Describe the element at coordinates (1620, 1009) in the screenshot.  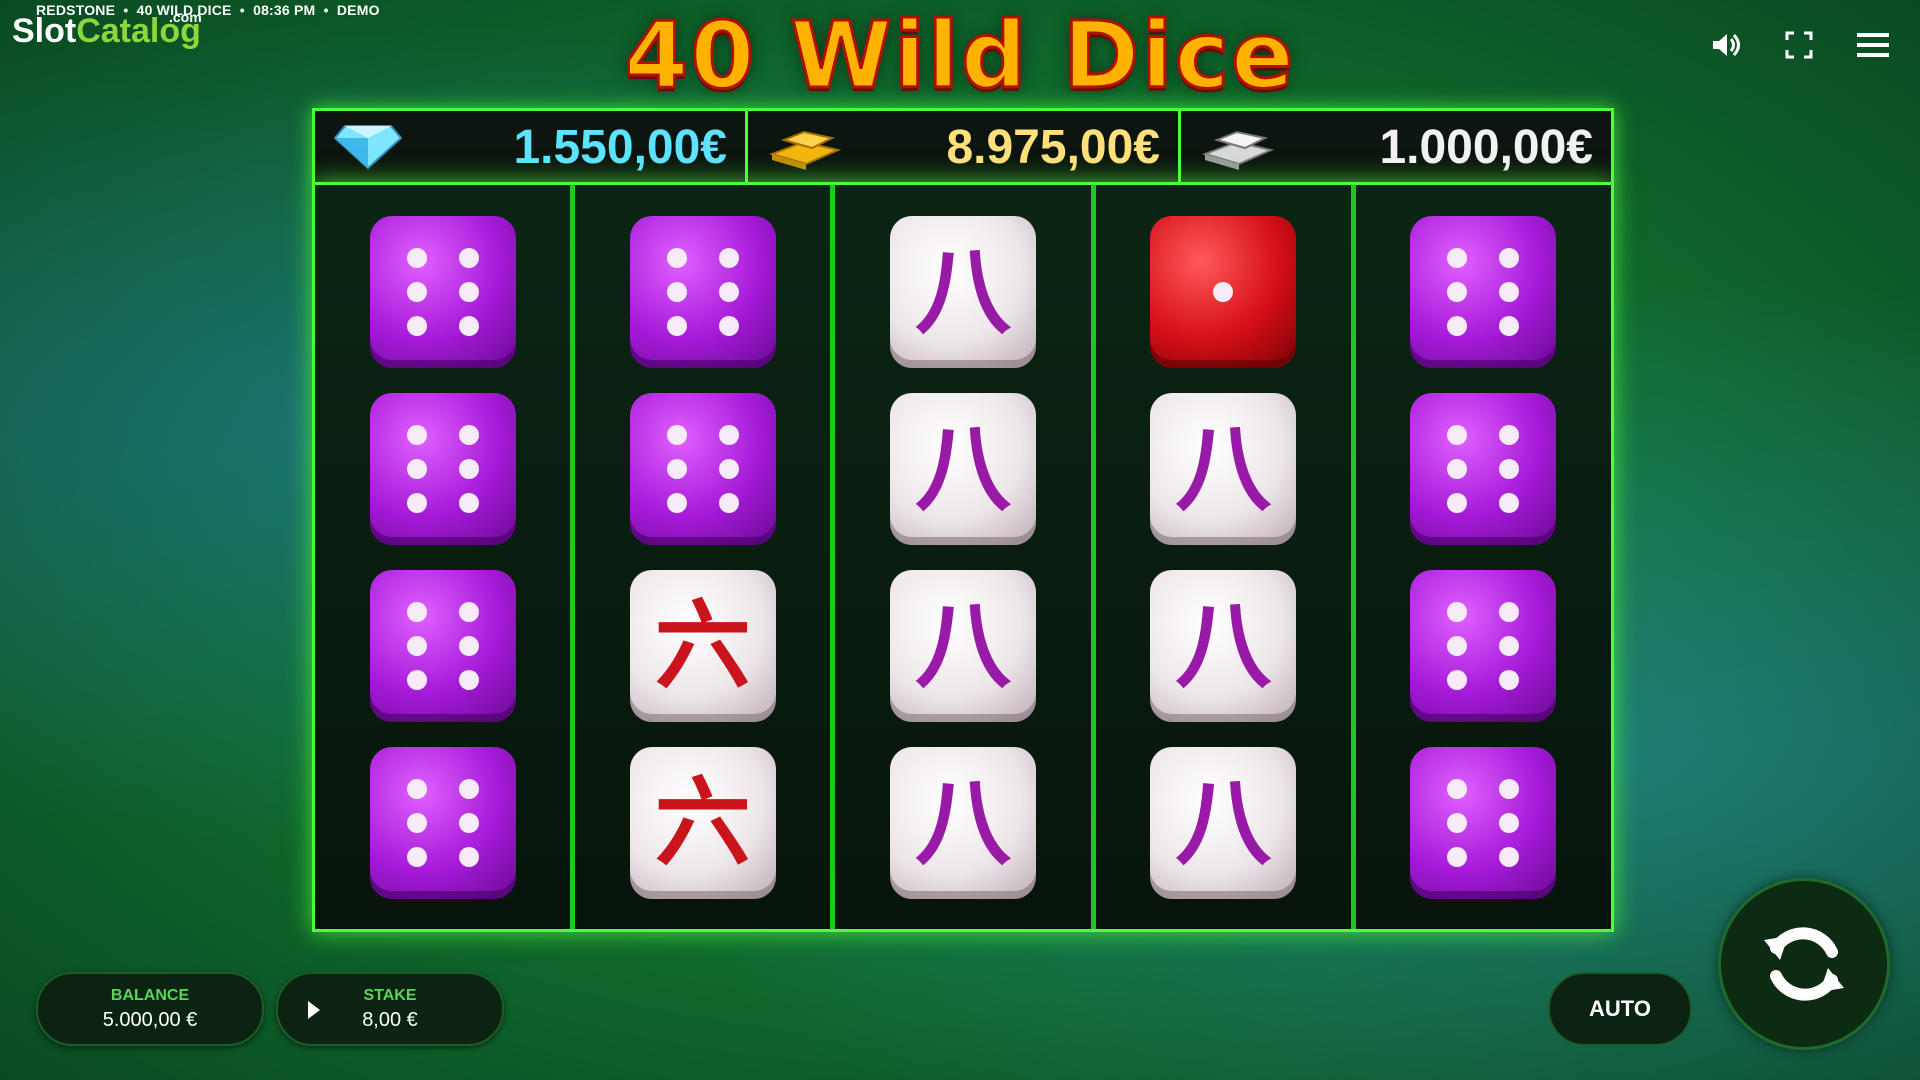
I see `auto-button: AUTO` at that location.